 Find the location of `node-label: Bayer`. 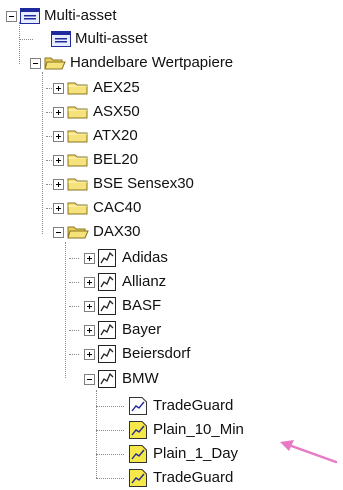

node-label: Bayer is located at coordinates (142, 329).